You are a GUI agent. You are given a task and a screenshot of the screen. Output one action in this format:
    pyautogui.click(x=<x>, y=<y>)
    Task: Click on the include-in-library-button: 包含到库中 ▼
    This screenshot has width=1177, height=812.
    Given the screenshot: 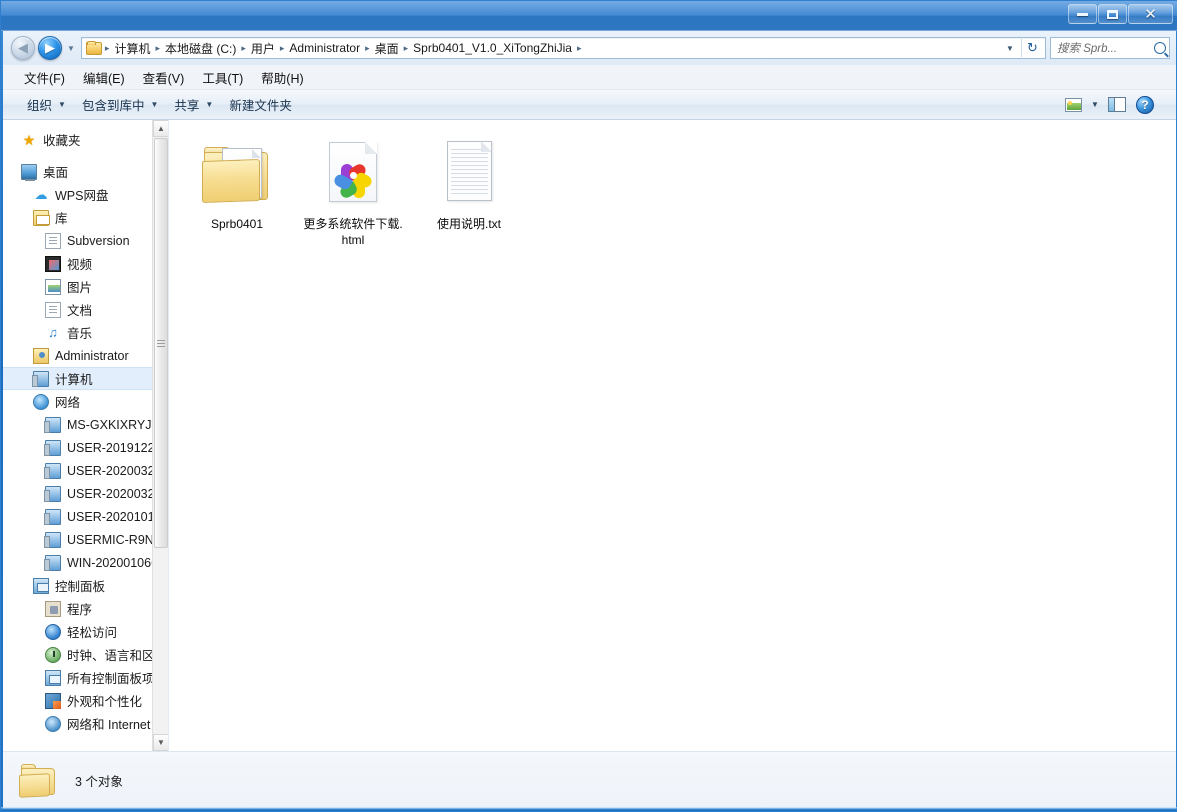 What is the action you would take?
    pyautogui.click(x=120, y=104)
    